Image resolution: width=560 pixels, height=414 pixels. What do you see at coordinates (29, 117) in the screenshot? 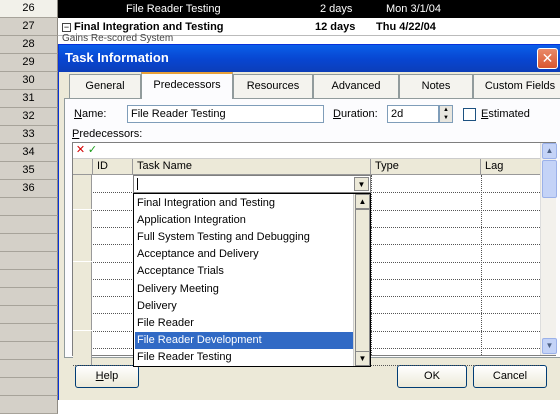
I see `row-number: 32` at bounding box center [29, 117].